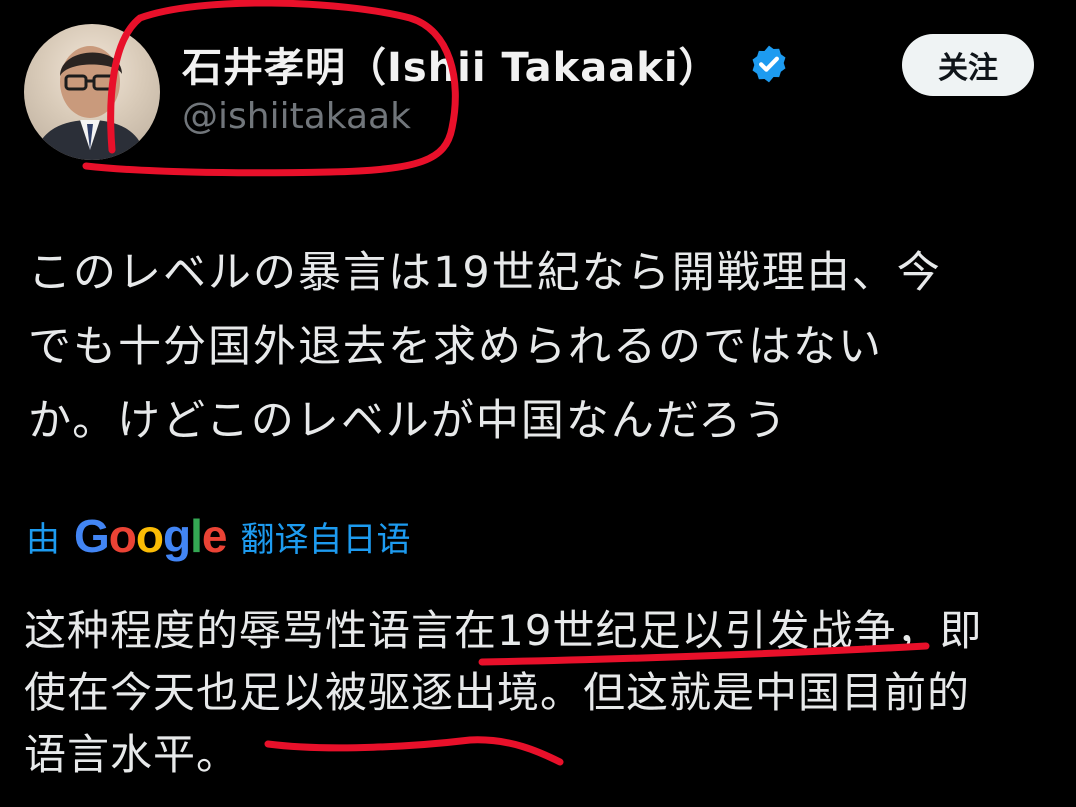 The width and height of the screenshot is (1076, 807). What do you see at coordinates (325, 539) in the screenshot?
I see `translation-source-label: 翻译自日语` at bounding box center [325, 539].